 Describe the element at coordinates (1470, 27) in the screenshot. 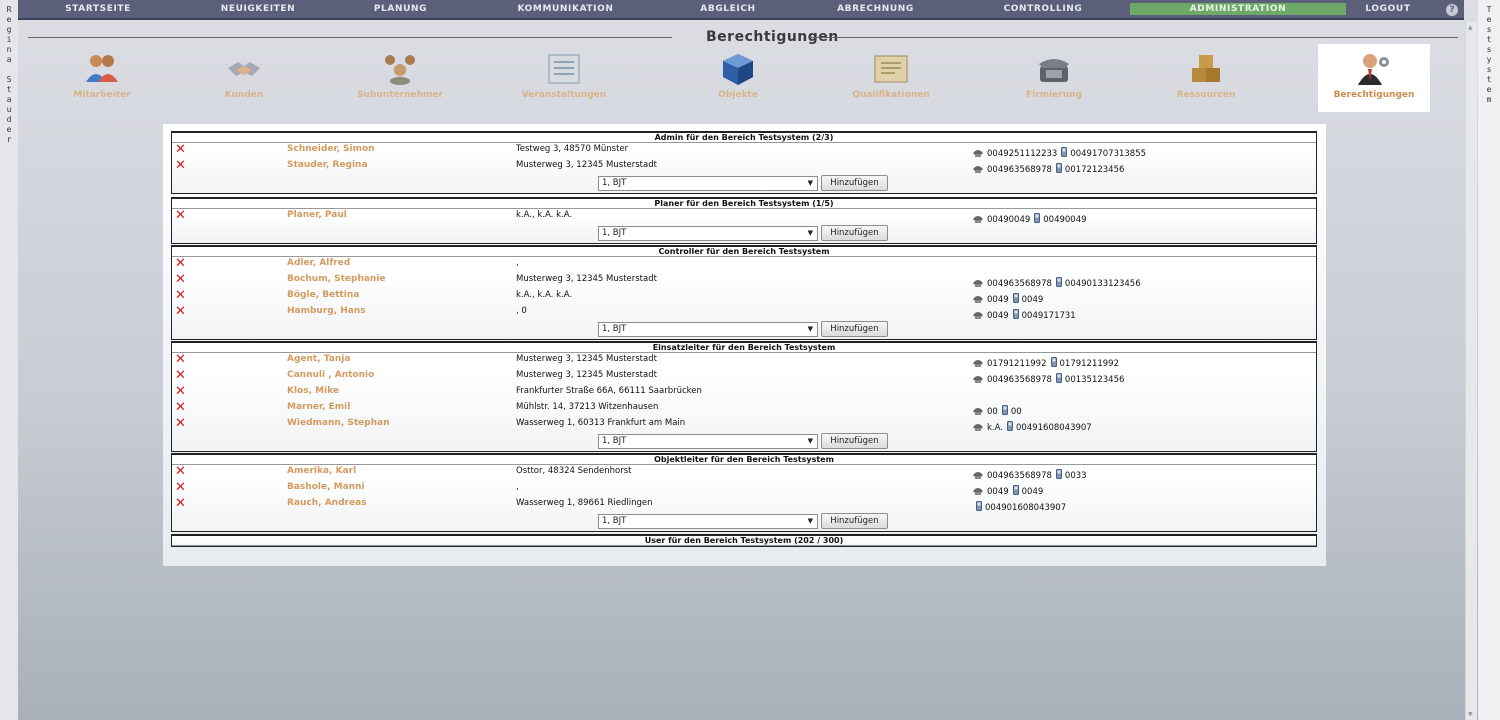

I see `scroll-up-icon: ▲` at that location.